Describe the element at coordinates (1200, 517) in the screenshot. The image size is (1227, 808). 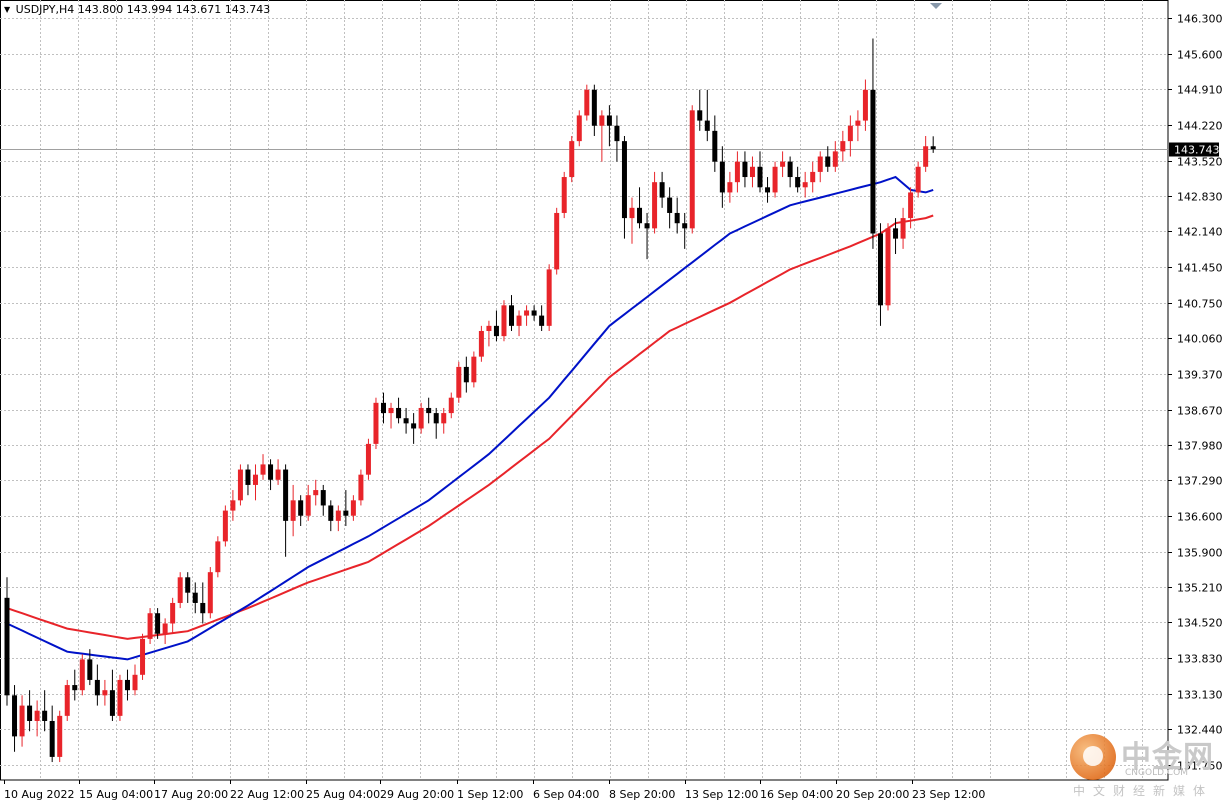
I see `y-tick-label: 136.600` at that location.